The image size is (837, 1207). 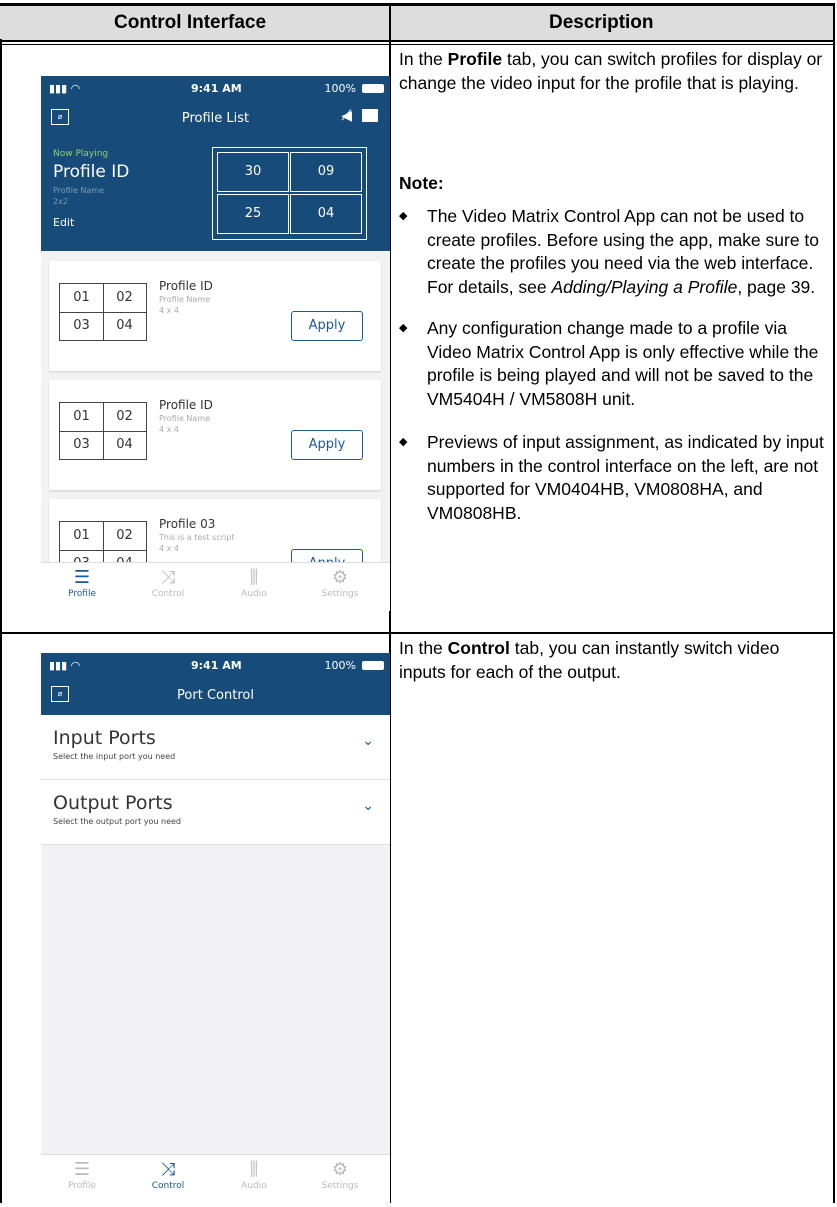 What do you see at coordinates (117, 821) in the screenshot?
I see `section-subtitle: Select the output port you need` at bounding box center [117, 821].